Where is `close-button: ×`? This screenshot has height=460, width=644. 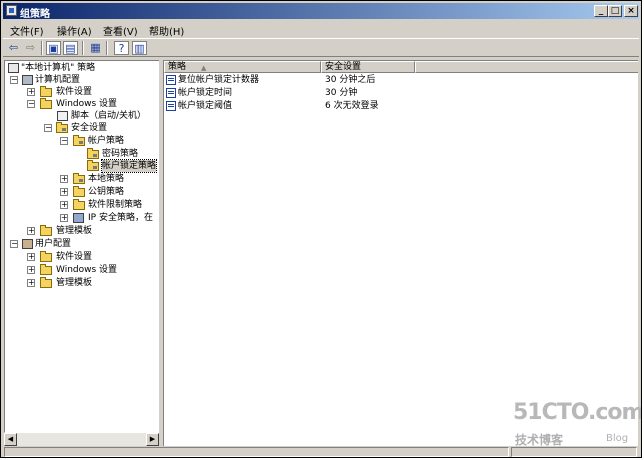 close-button: × is located at coordinates (631, 11).